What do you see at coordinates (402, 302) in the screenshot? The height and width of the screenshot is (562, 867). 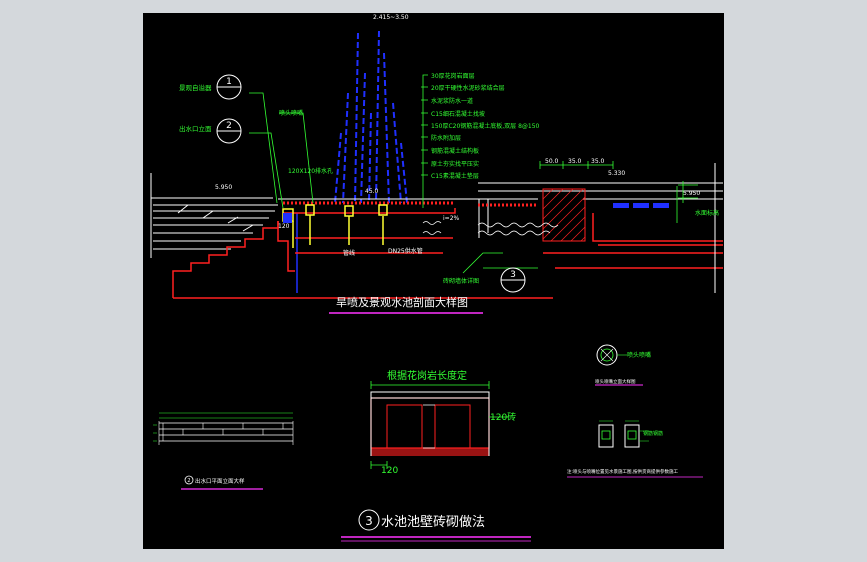 I see `main-title: 旱喷及景观水池剖面大样图` at bounding box center [402, 302].